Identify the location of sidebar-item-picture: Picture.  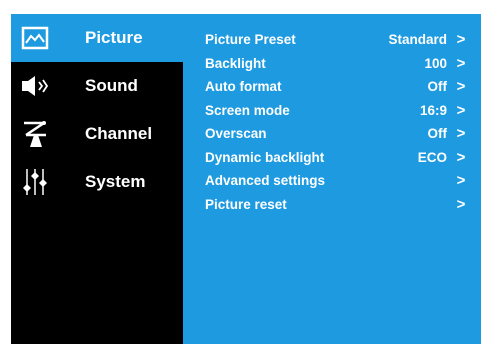
(97, 38).